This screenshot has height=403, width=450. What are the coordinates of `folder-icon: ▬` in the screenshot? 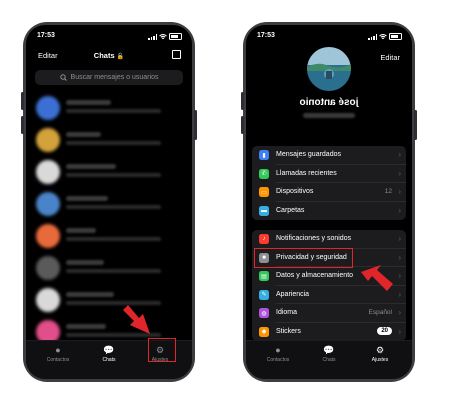 It's located at (264, 210).